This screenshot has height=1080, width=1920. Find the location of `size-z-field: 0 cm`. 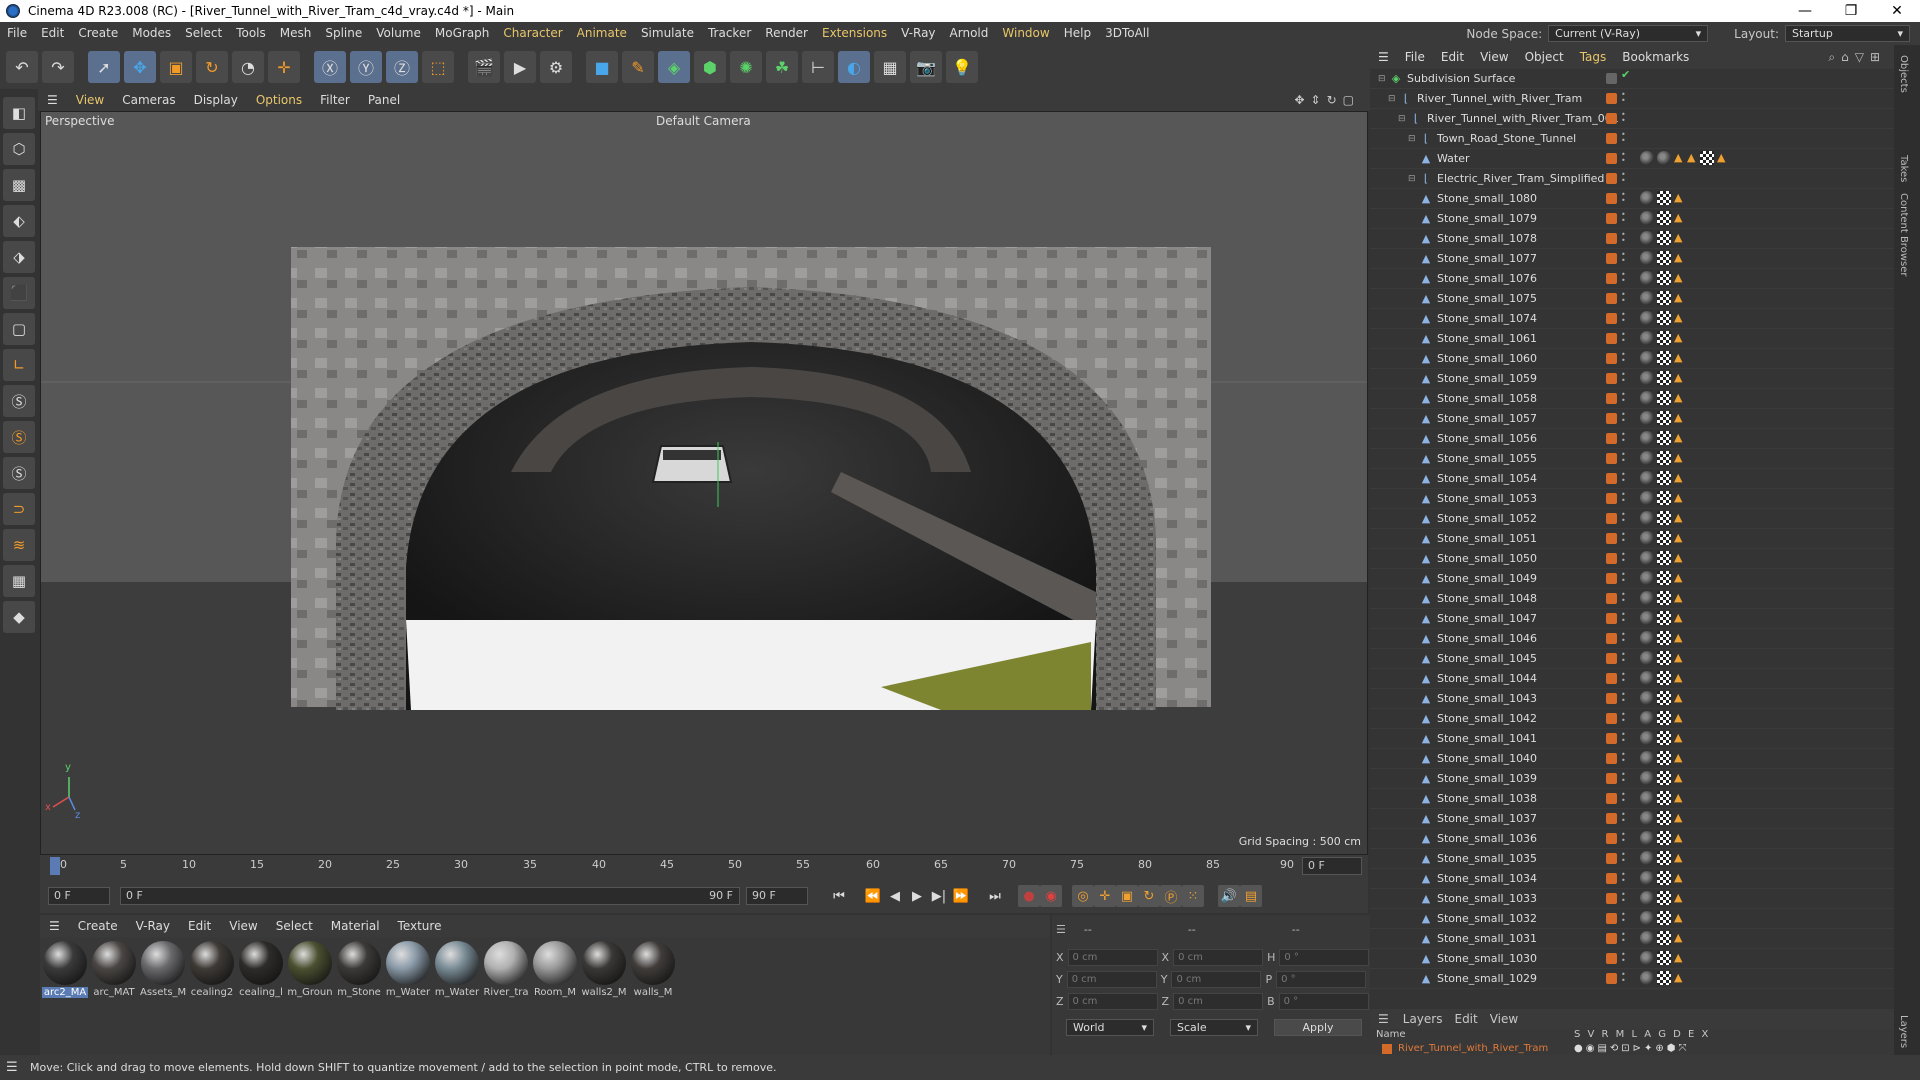

size-z-field: 0 cm is located at coordinates (1218, 1001).